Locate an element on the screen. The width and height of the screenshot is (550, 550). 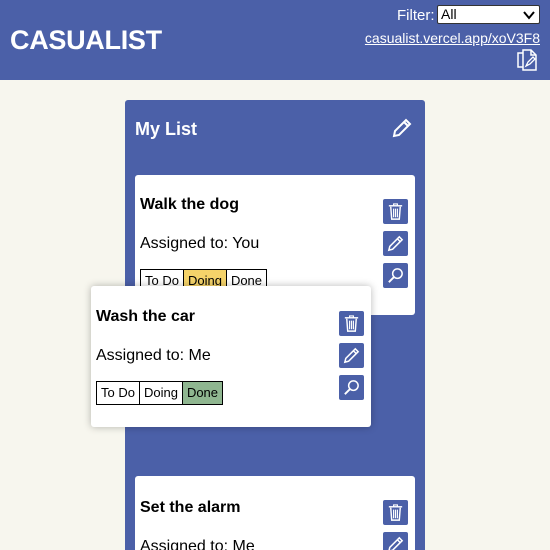
copy-link-icon is located at coordinates (527, 60).